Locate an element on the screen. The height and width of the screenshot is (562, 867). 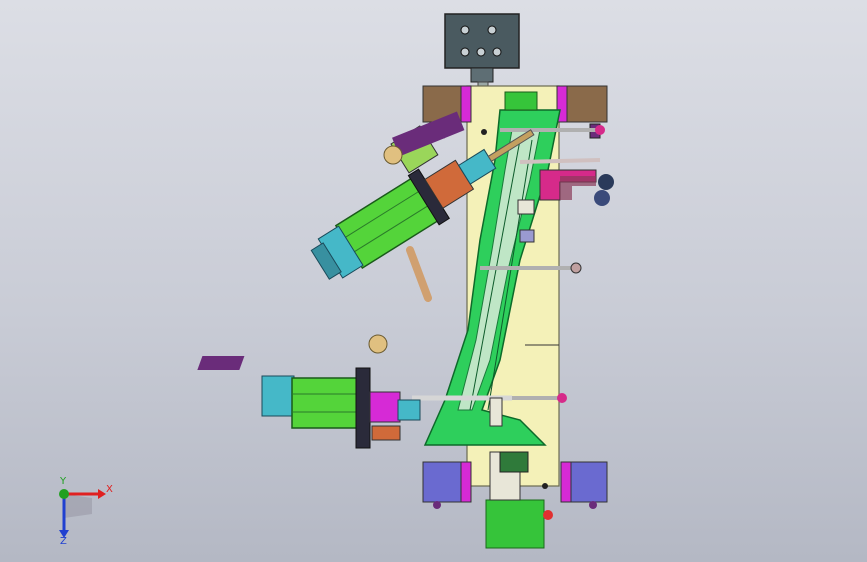
upper-torch is located at coordinates (419, 274).